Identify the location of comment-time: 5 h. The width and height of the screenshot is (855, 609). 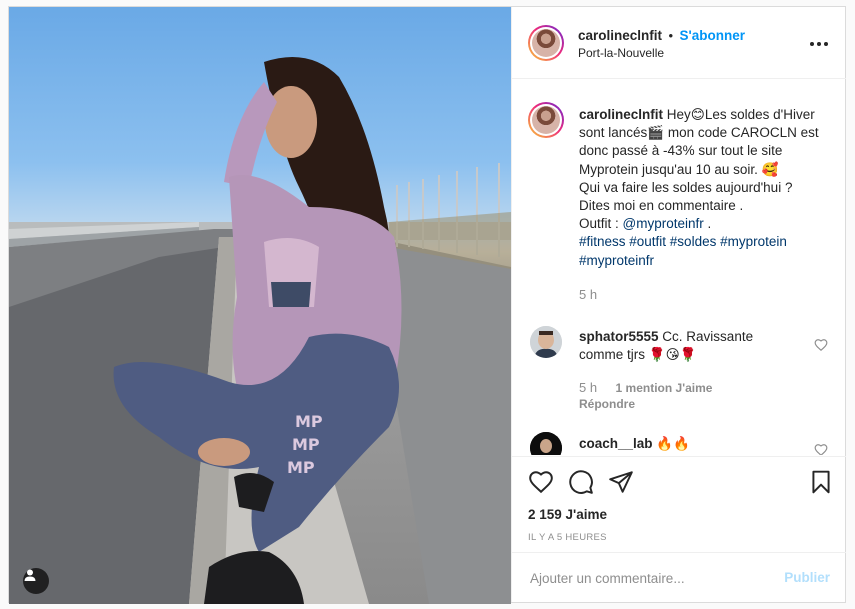
(588, 387).